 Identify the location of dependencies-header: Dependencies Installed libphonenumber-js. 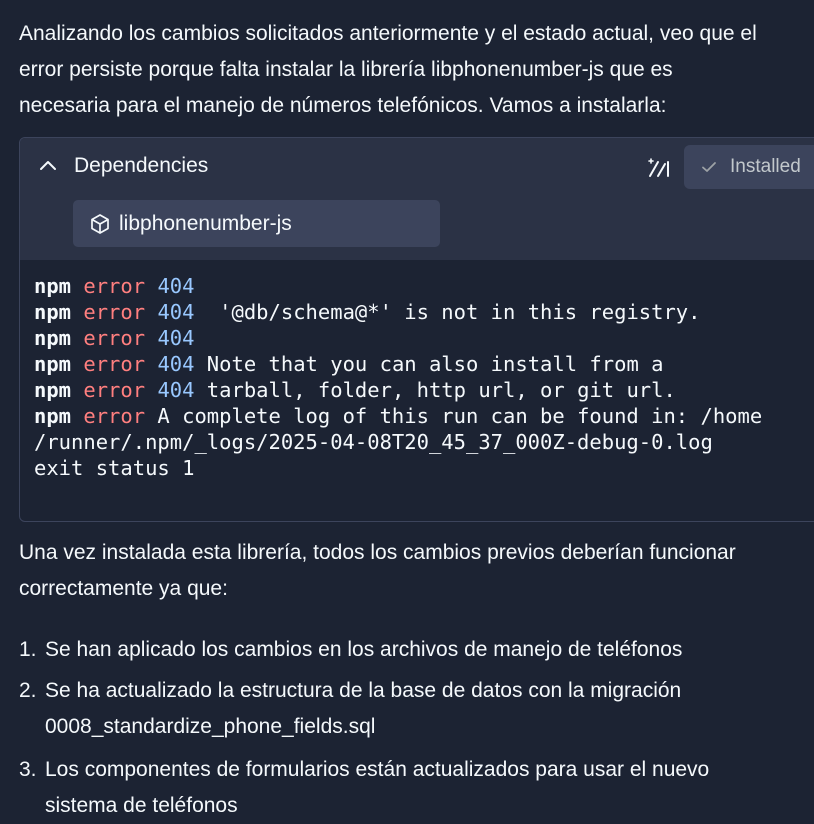
(417, 199).